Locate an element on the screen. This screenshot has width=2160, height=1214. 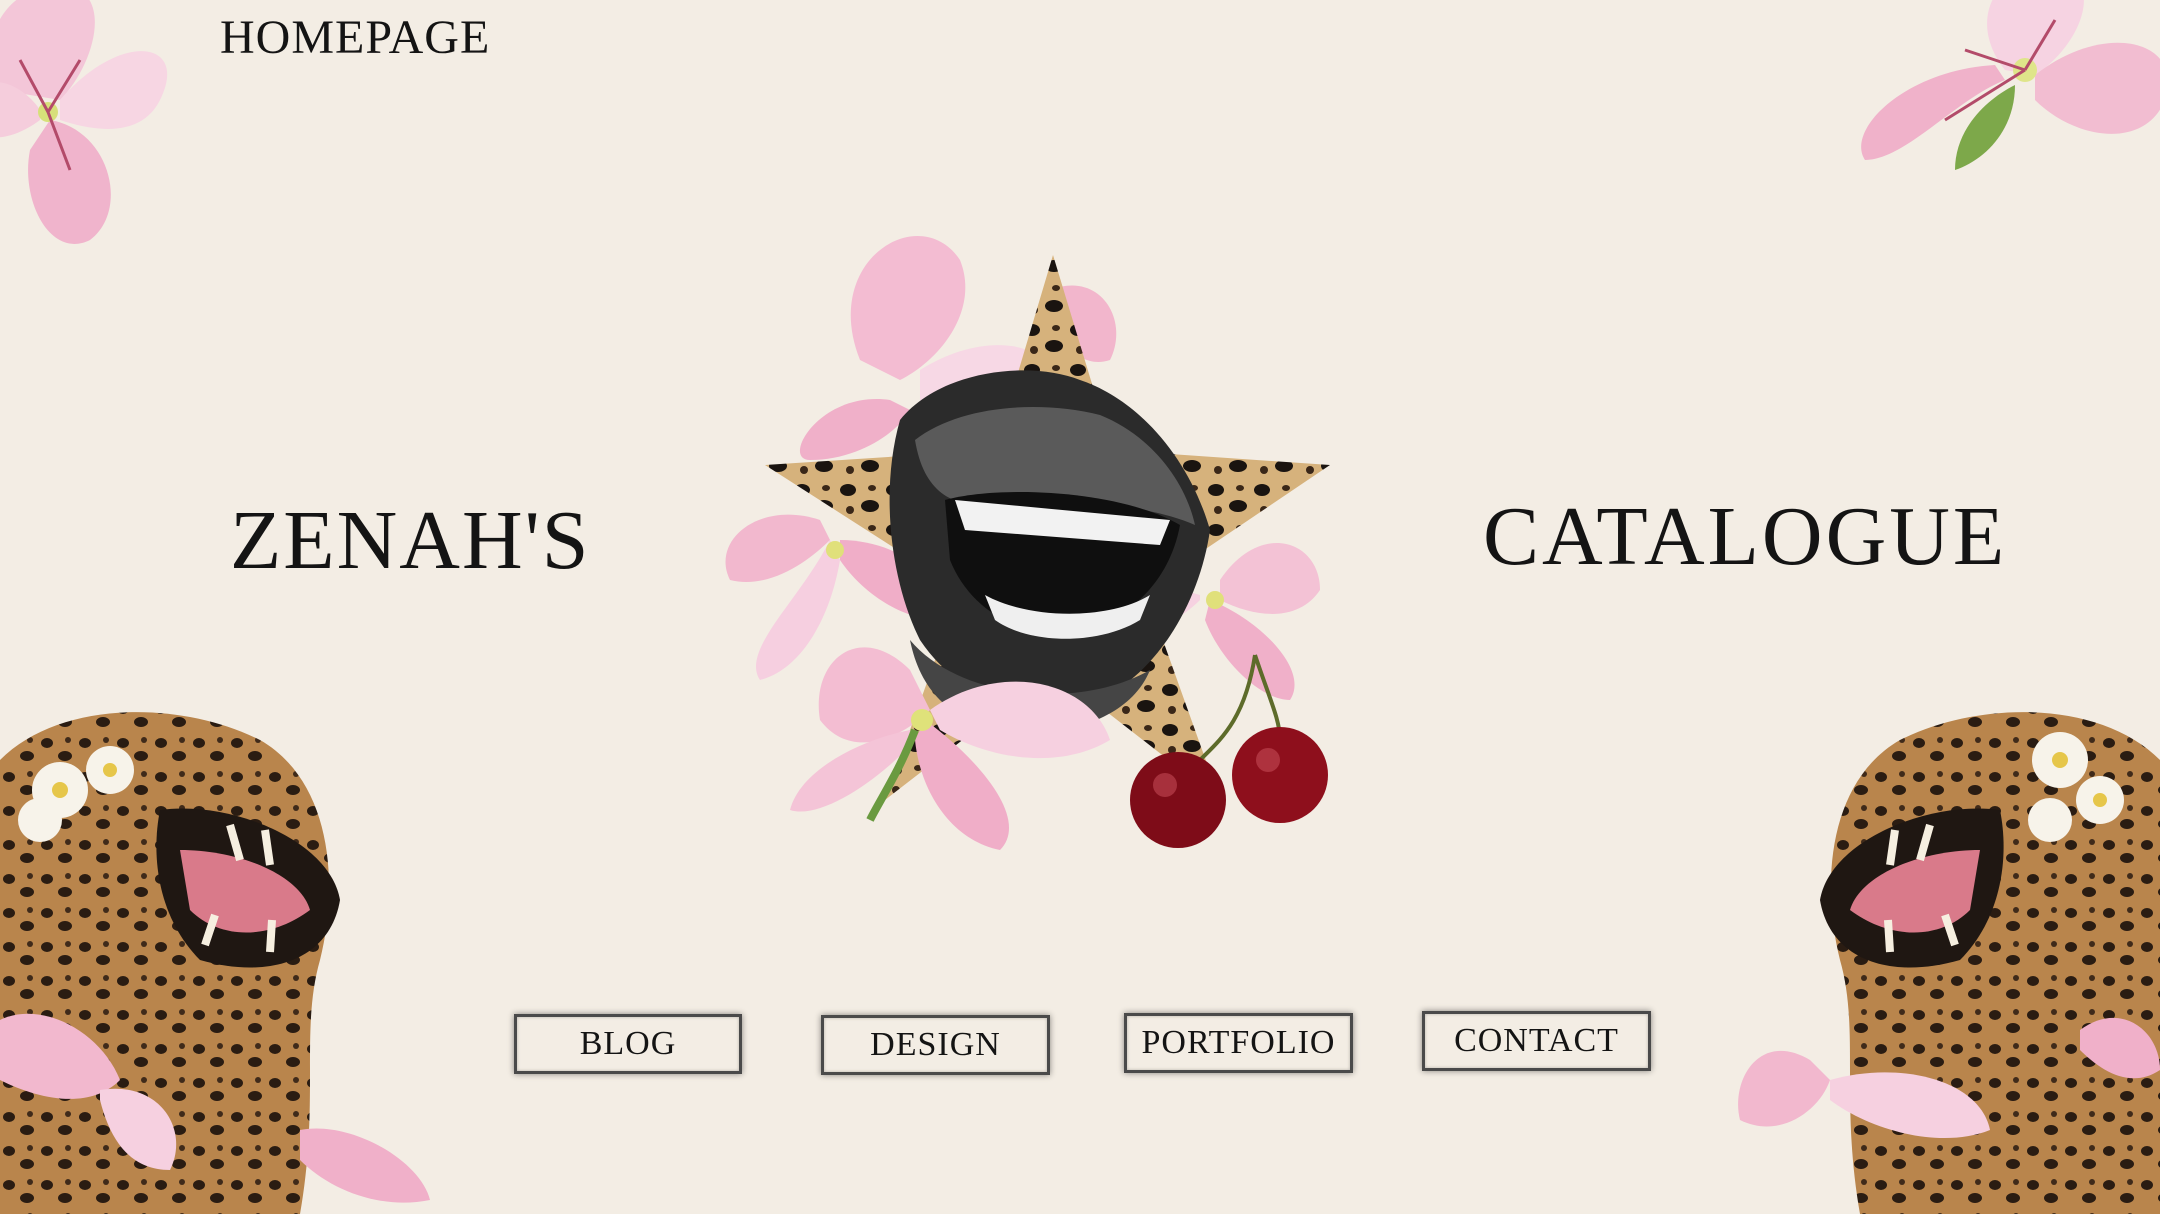
lily-flower-top-left is located at coordinates (84, 122).